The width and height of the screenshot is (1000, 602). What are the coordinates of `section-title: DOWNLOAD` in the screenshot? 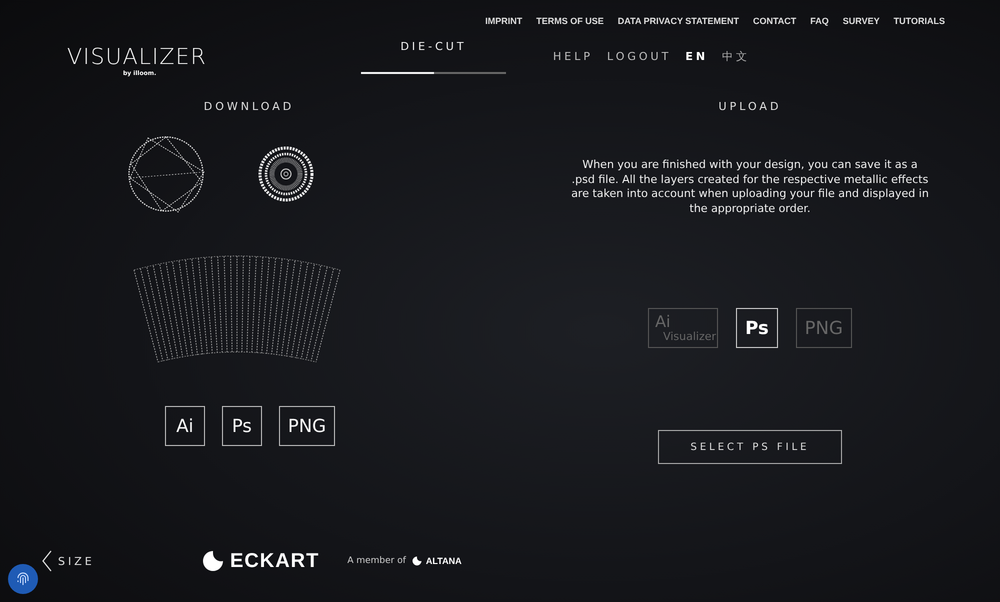 It's located at (249, 107).